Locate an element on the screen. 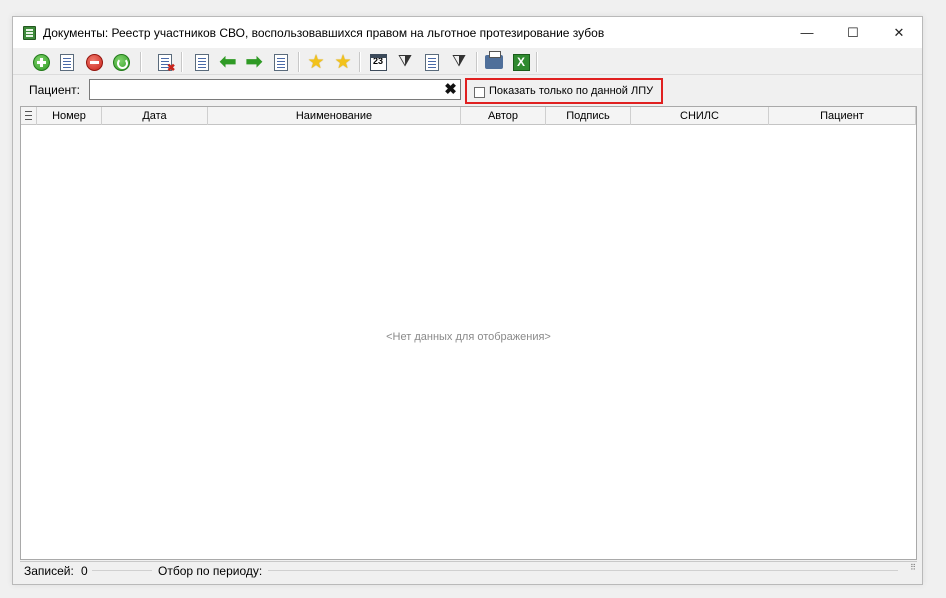  star-down-icon: ★ is located at coordinates (343, 62).